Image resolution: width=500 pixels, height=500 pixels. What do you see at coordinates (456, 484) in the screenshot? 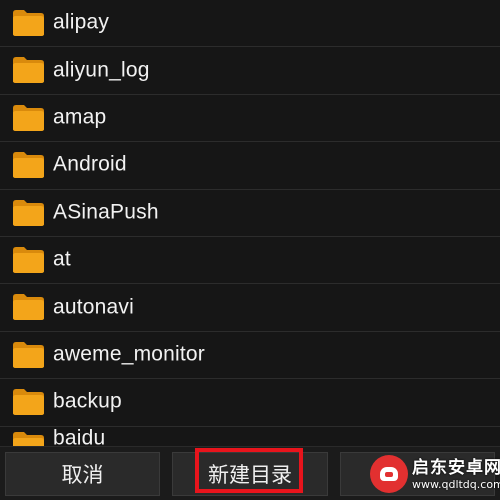
I see `watermark-url: www.qdltdq.com` at bounding box center [456, 484].